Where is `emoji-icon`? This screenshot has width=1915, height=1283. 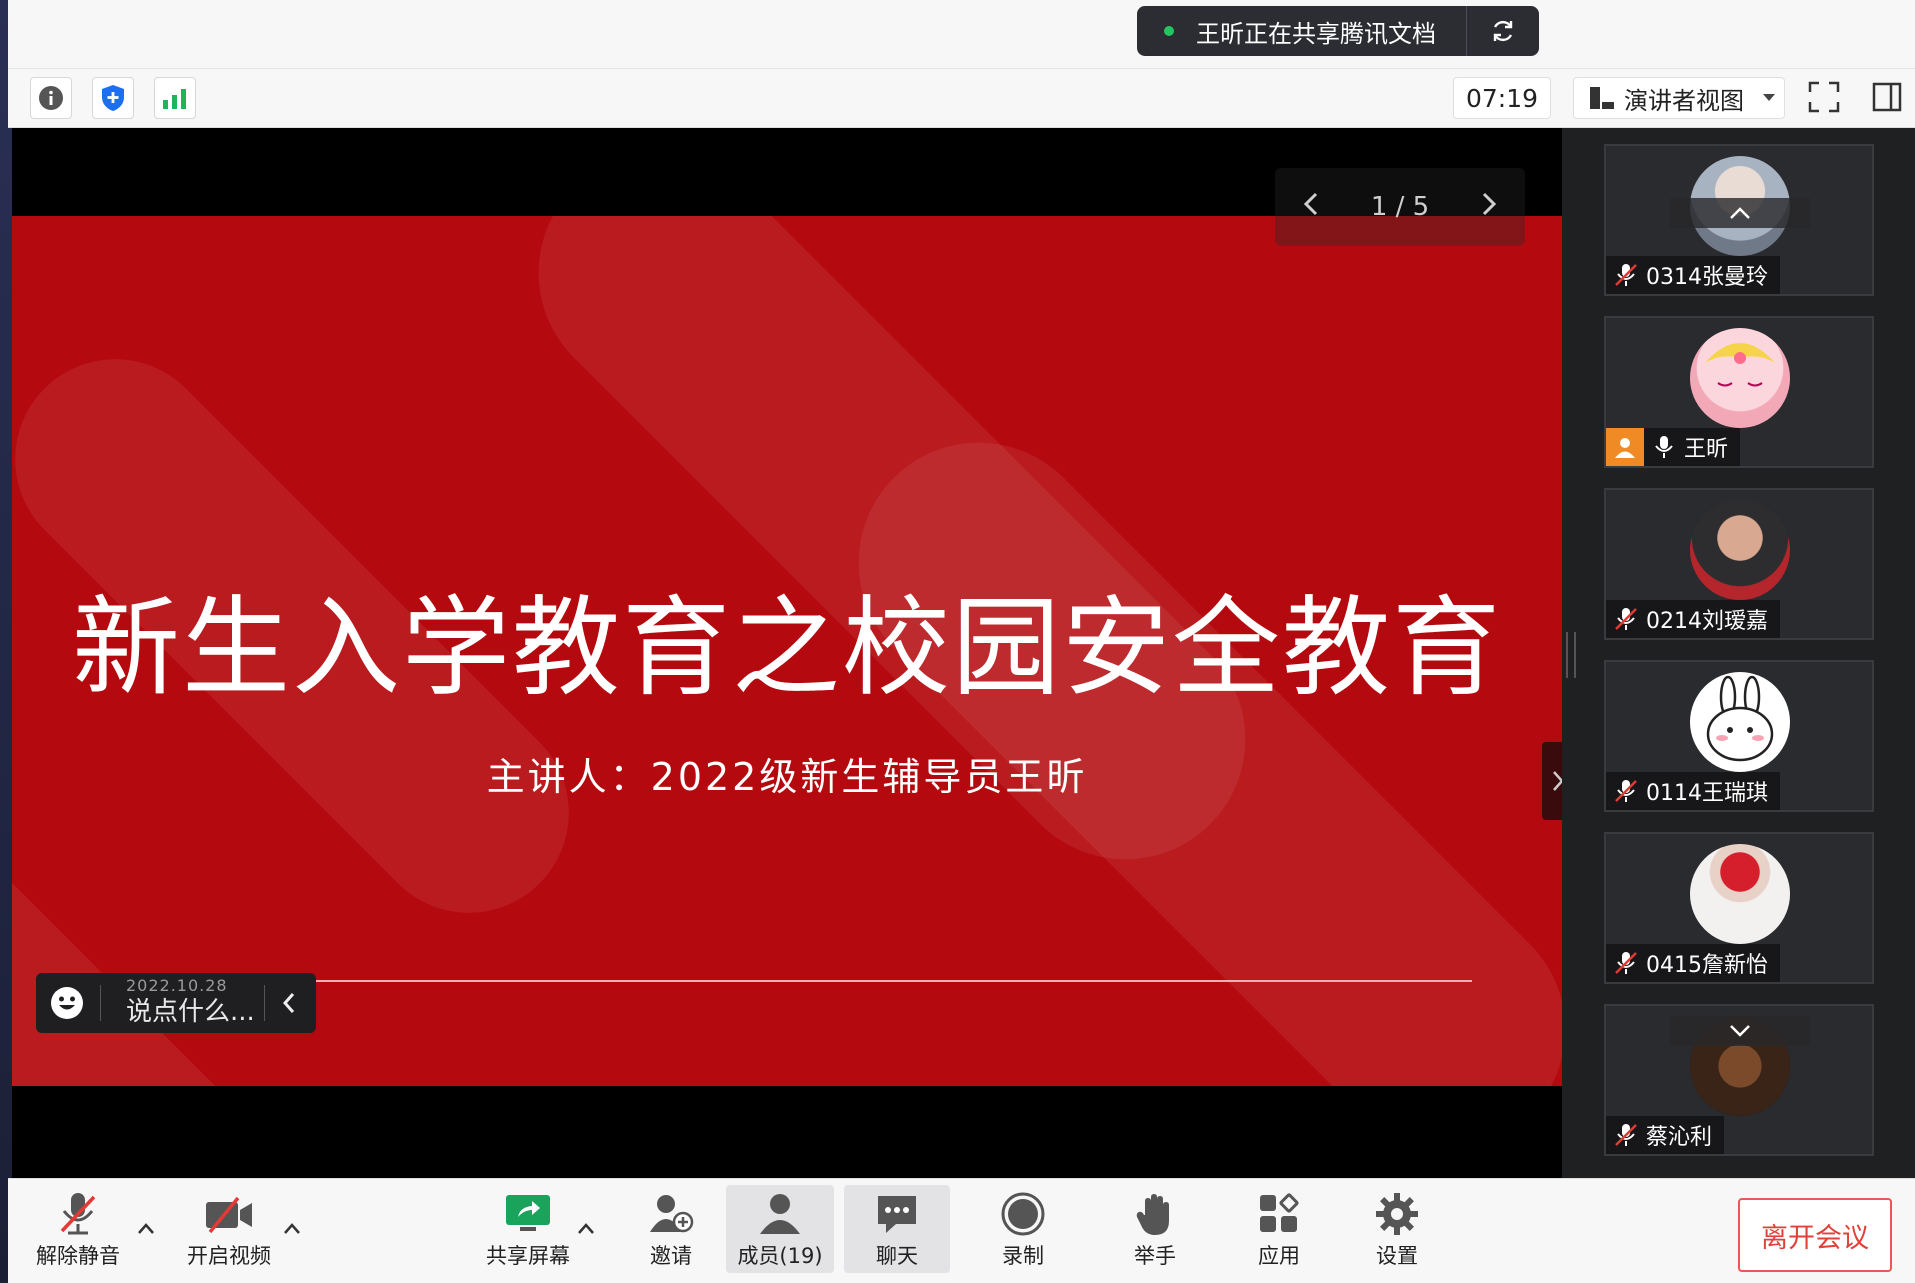
emoji-icon is located at coordinates (67, 1003).